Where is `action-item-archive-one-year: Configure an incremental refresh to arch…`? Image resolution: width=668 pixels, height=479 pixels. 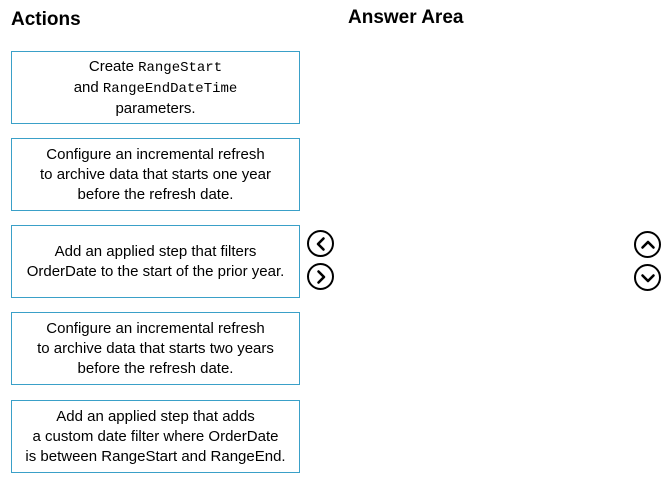
action-item-archive-one-year: Configure an incremental refresh to arch… is located at coordinates (155, 174).